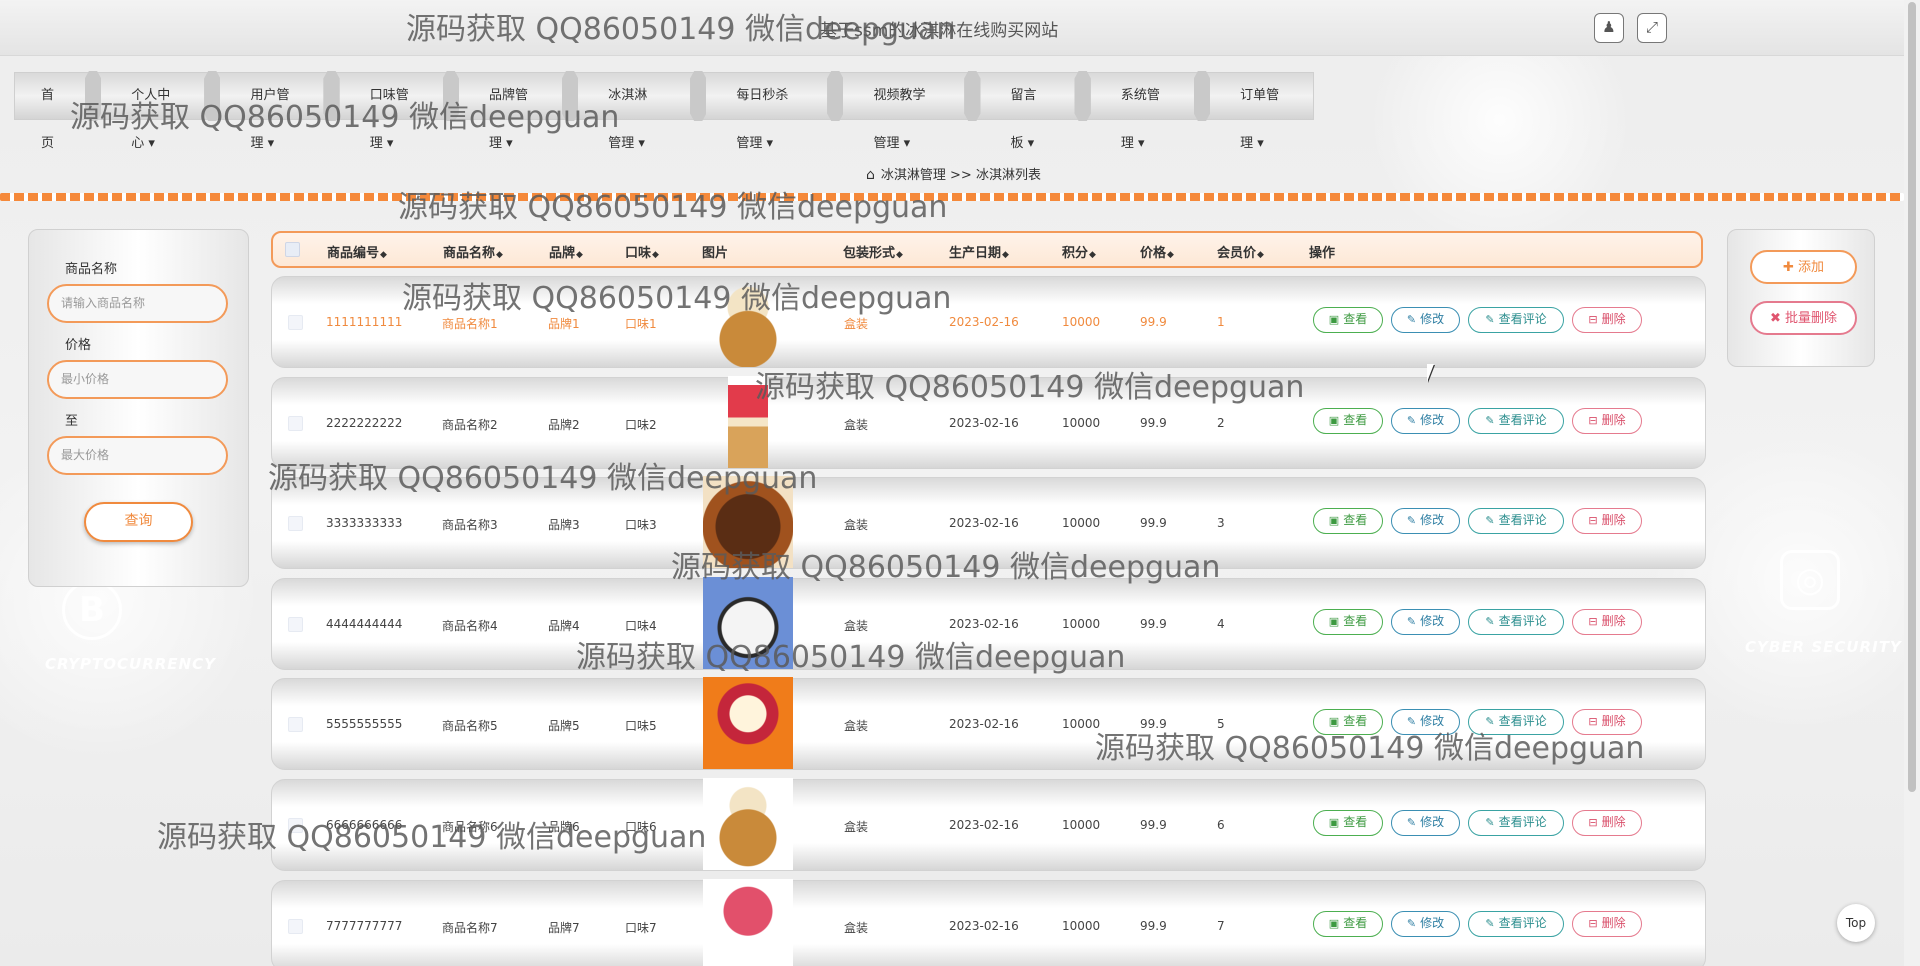  What do you see at coordinates (1912, 397) in the screenshot?
I see `scrollbar-thumb` at bounding box center [1912, 397].